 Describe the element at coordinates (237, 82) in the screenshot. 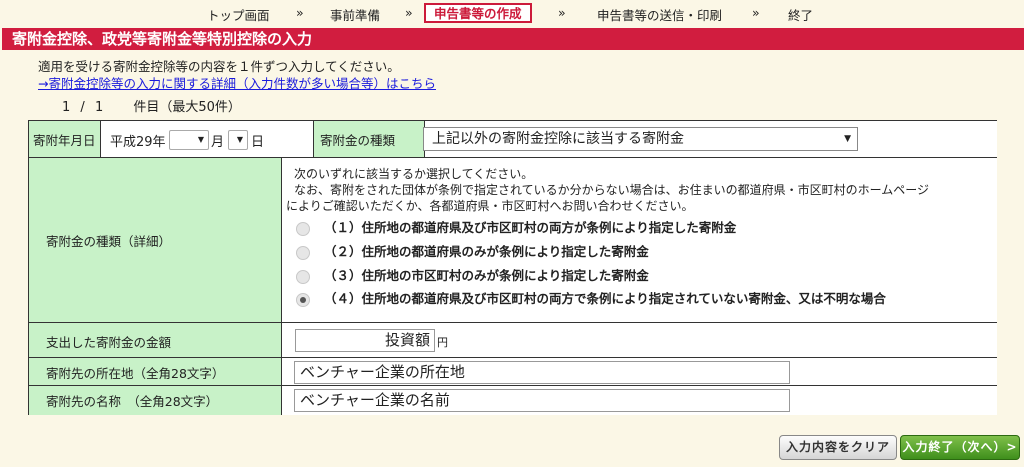

I see `detail-link: →寄附金控除等の入力に関する詳細（入力件数が多い場合等）はこちら` at that location.